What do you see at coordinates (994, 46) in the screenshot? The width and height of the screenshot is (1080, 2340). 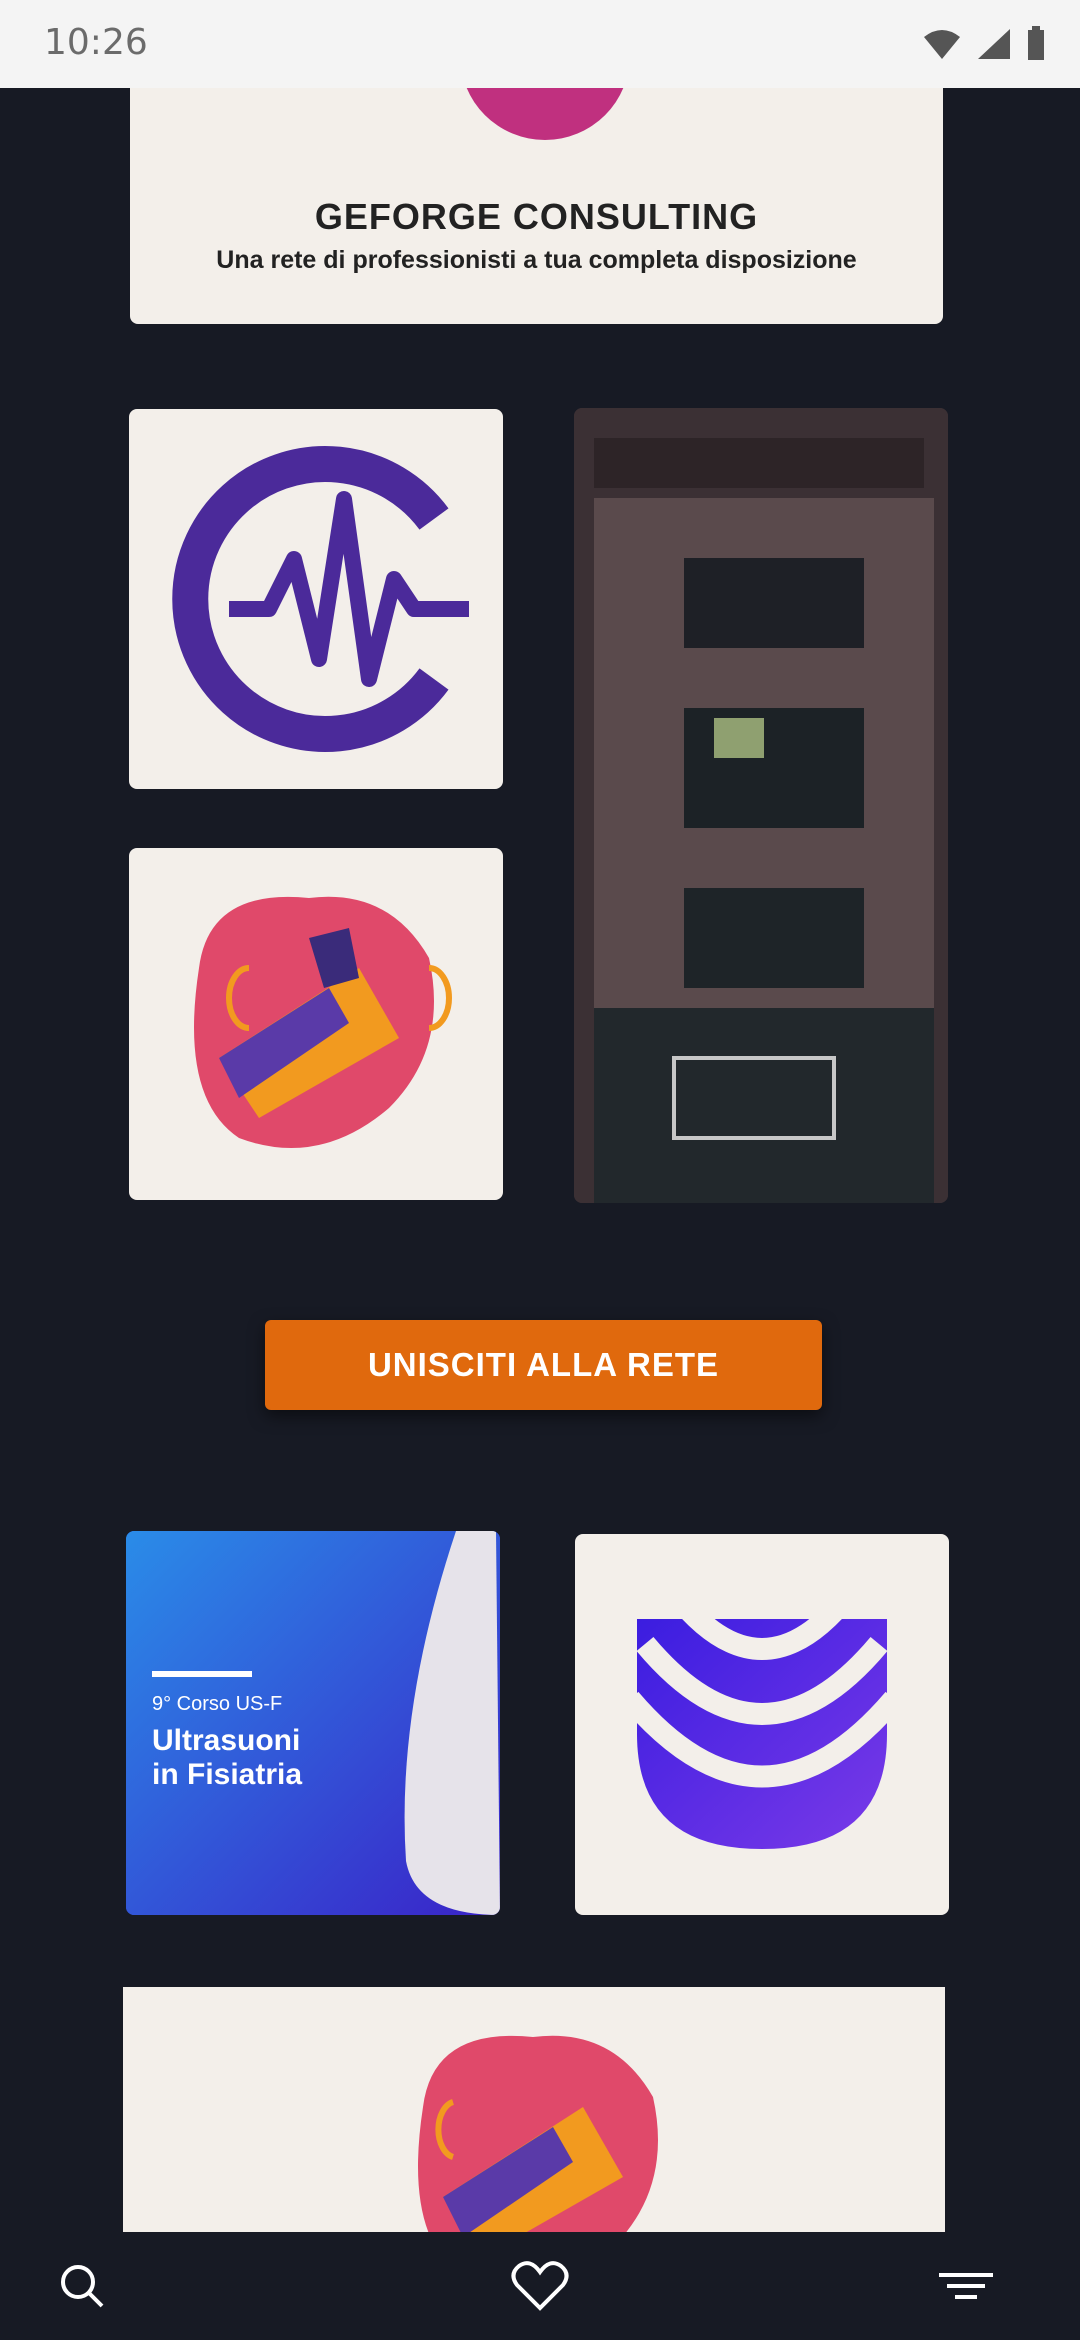 I see `signal-icon` at bounding box center [994, 46].